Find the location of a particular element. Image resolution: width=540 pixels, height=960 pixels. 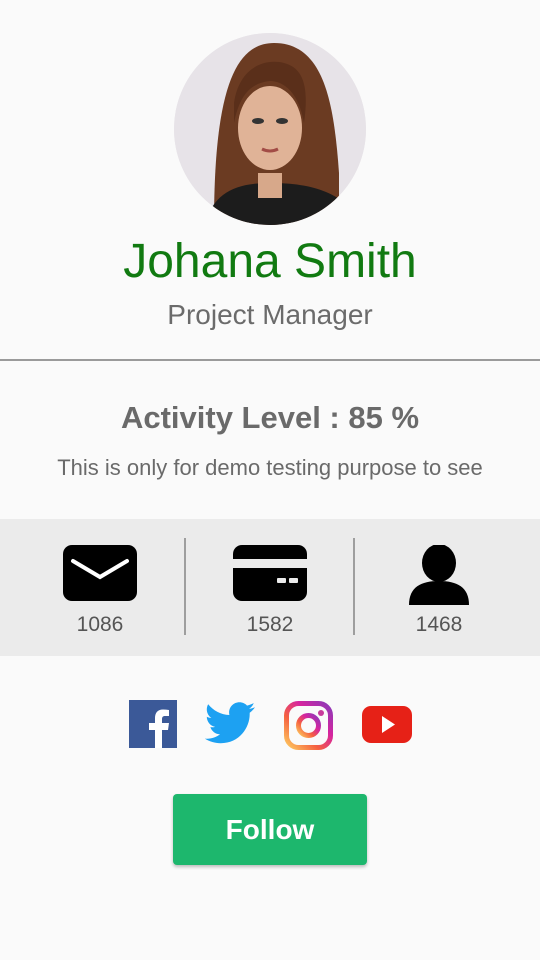

stat-person-value: 1468 is located at coordinates (439, 624).